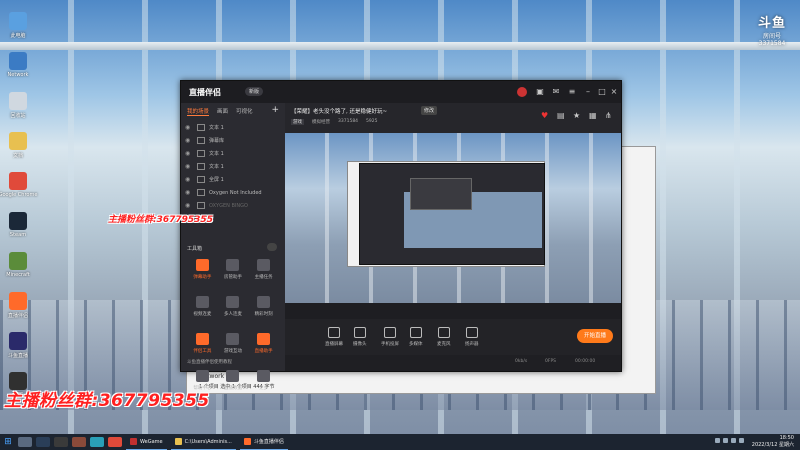 This screenshot has width=800, height=450. Describe the element at coordinates (297, 122) in the screenshot. I see `room-category: 游戏` at that location.